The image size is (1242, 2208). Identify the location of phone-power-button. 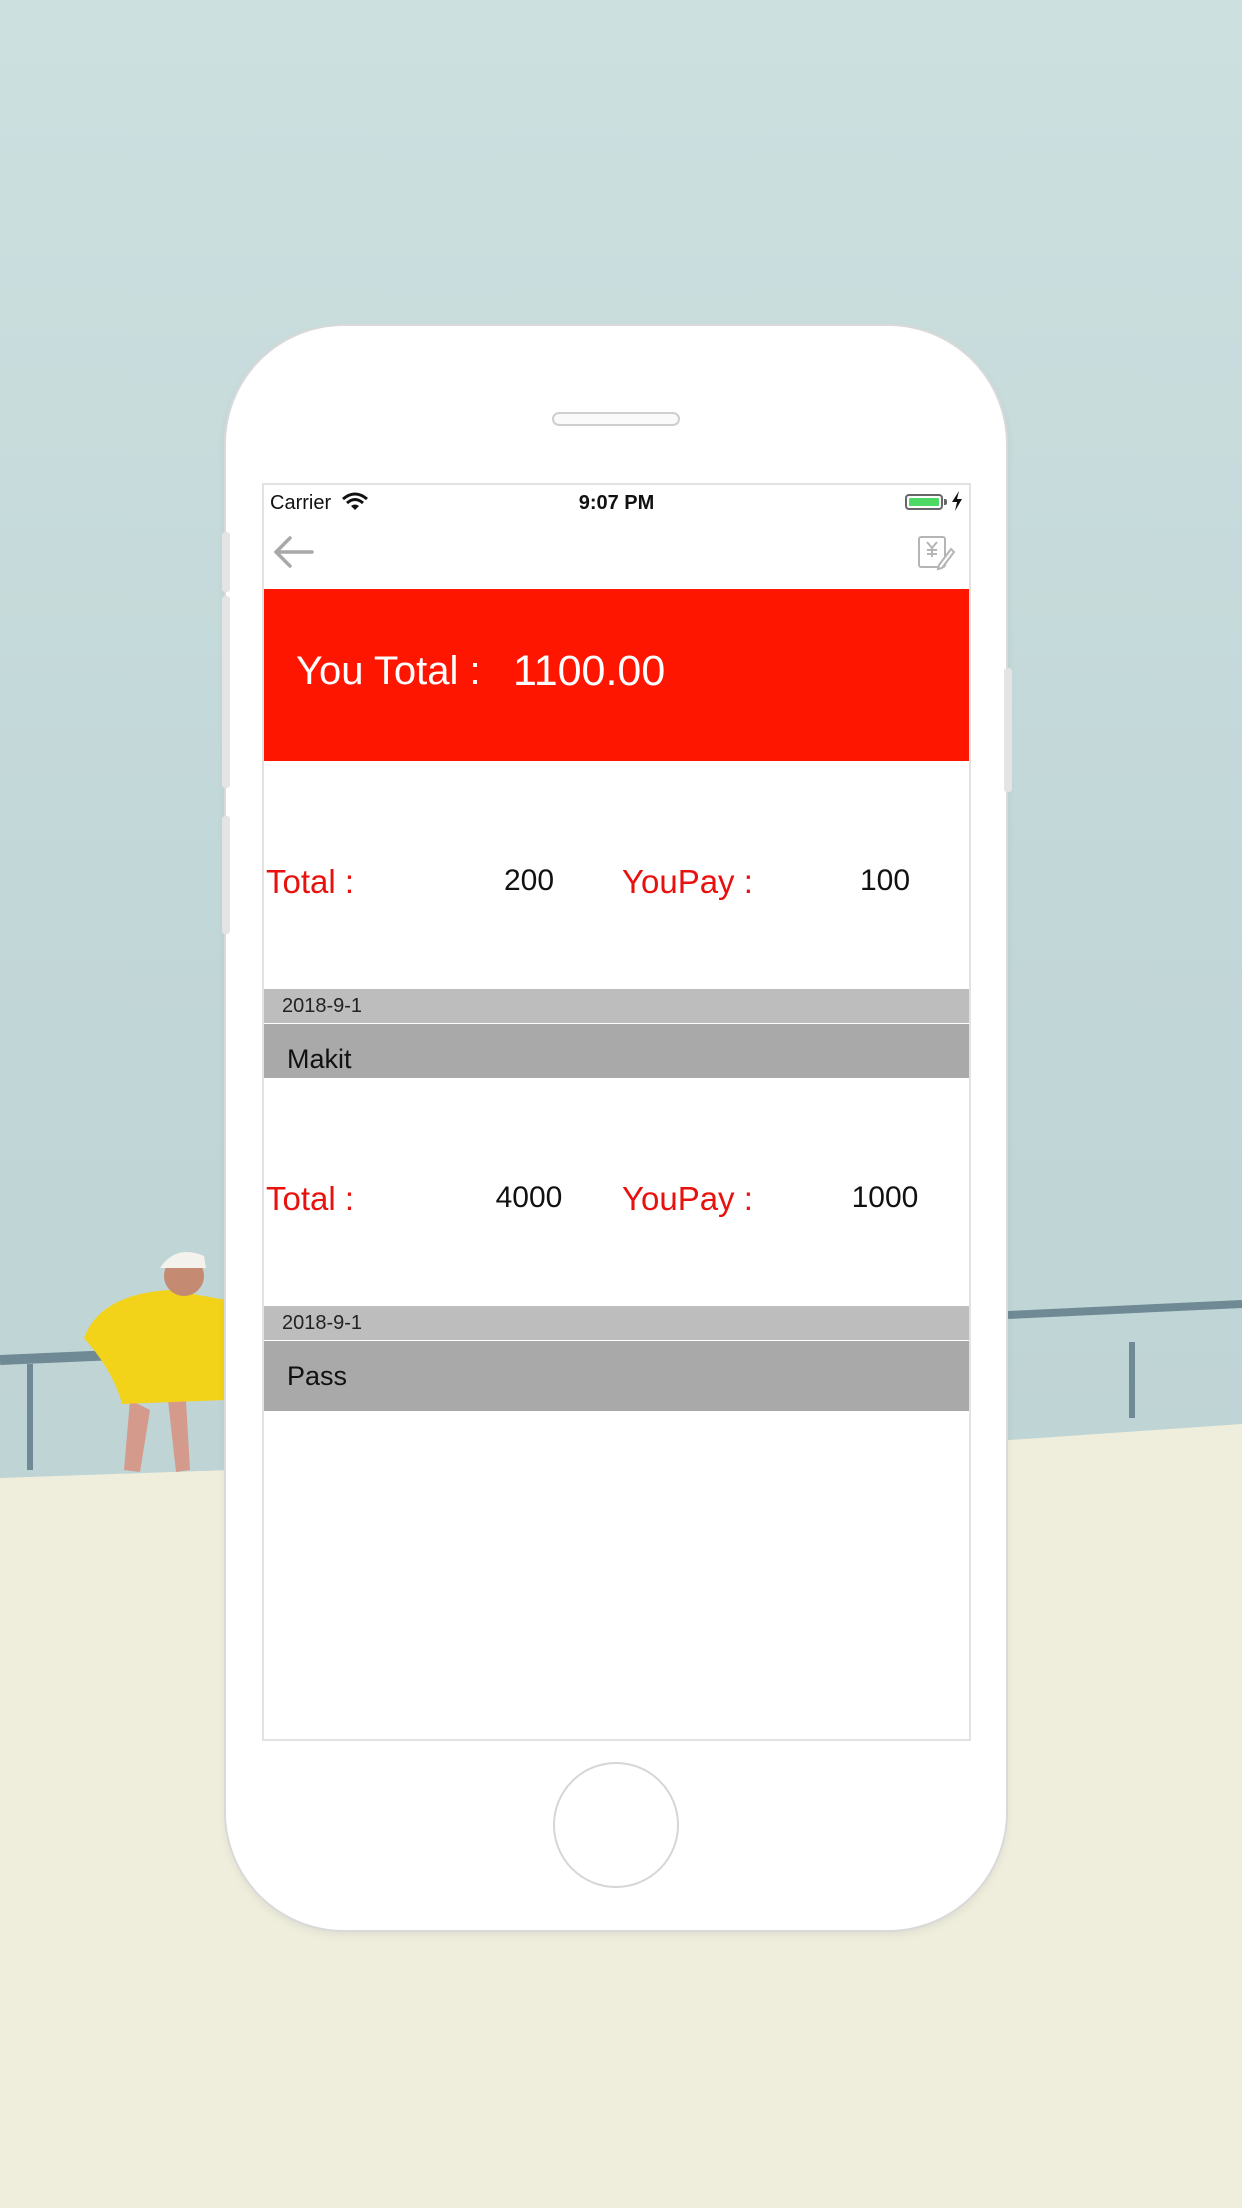
(1008, 730).